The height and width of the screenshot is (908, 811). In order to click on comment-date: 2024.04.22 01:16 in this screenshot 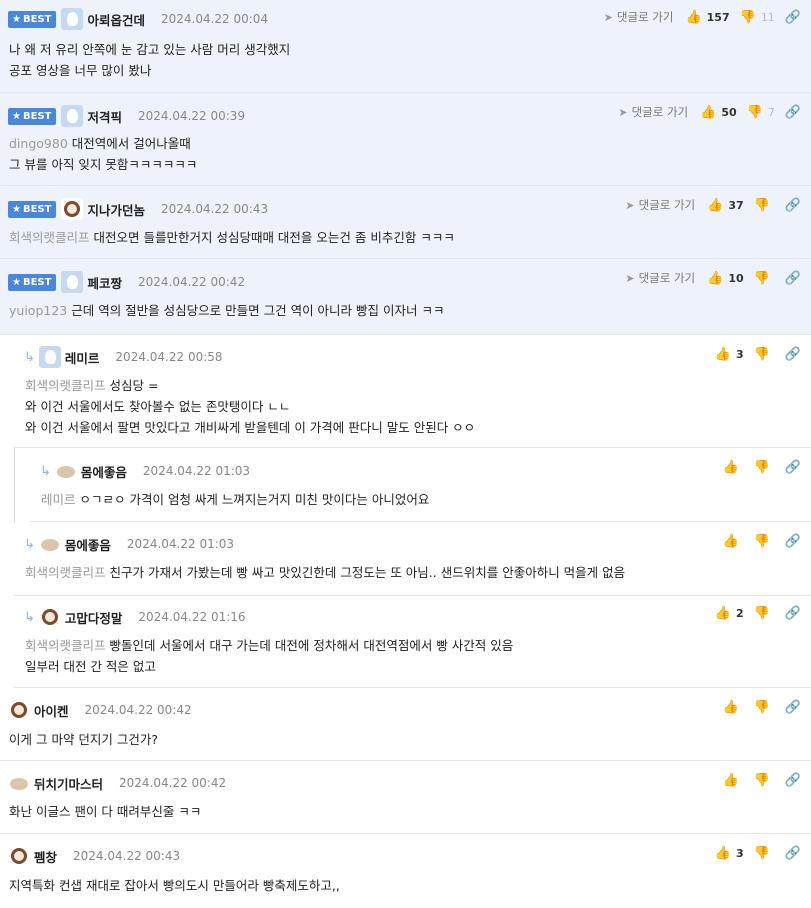, I will do `click(192, 617)`.